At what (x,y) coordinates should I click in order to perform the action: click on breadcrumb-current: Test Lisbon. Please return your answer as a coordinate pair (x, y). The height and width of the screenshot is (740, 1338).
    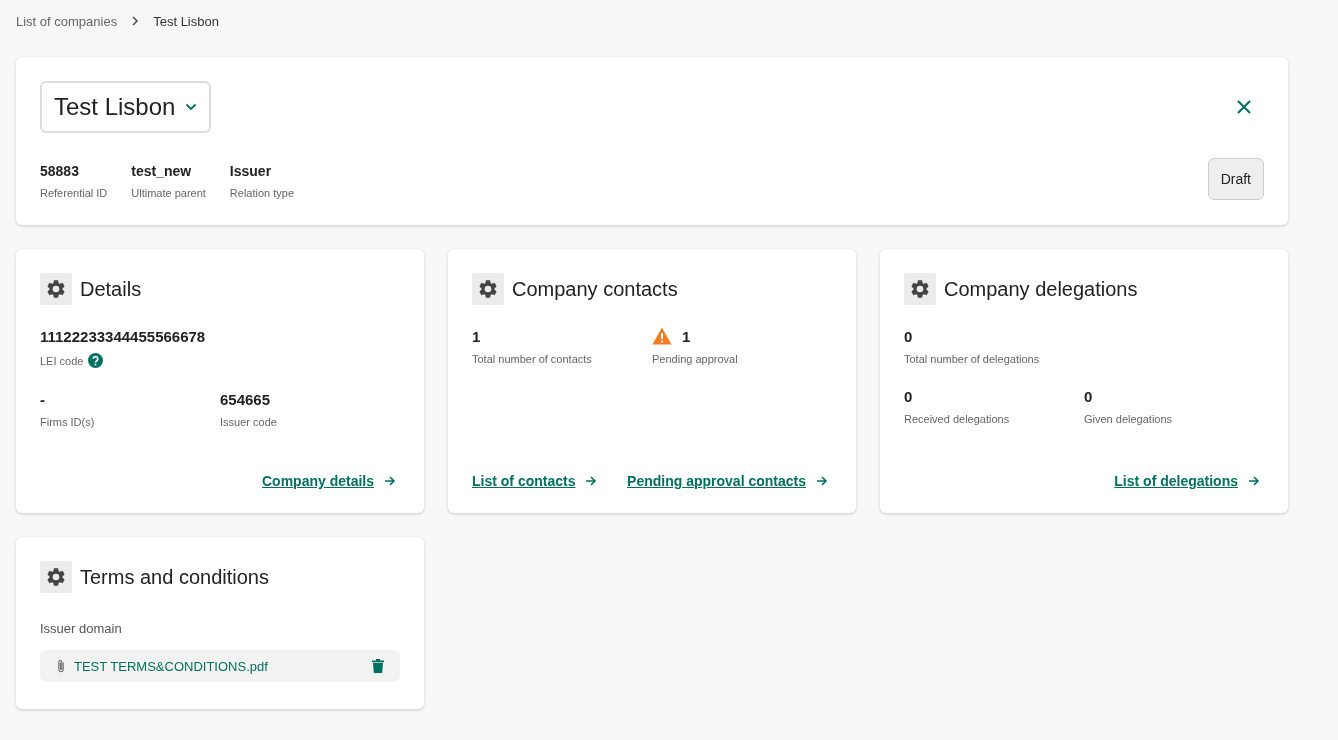
    Looking at the image, I should click on (186, 21).